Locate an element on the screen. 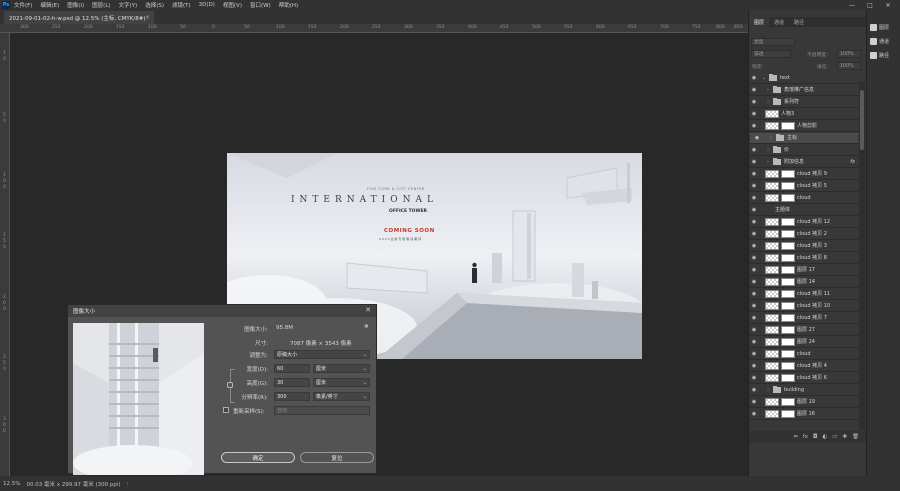  minimize-button: — is located at coordinates (852, 5).